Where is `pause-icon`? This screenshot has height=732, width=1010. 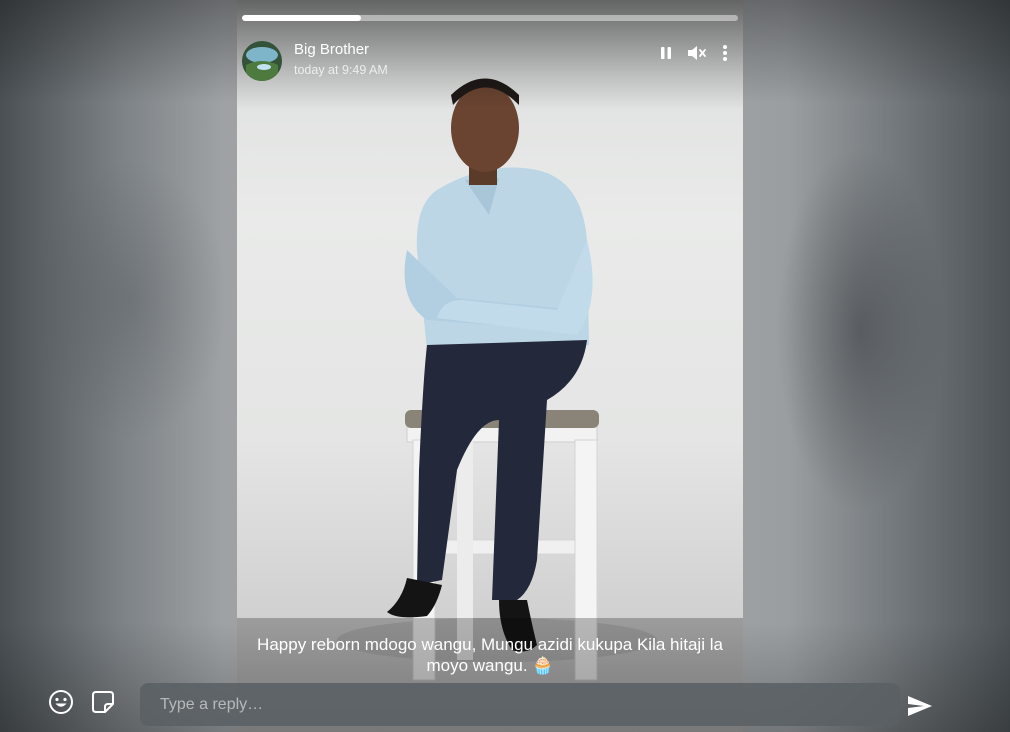 pause-icon is located at coordinates (666, 53).